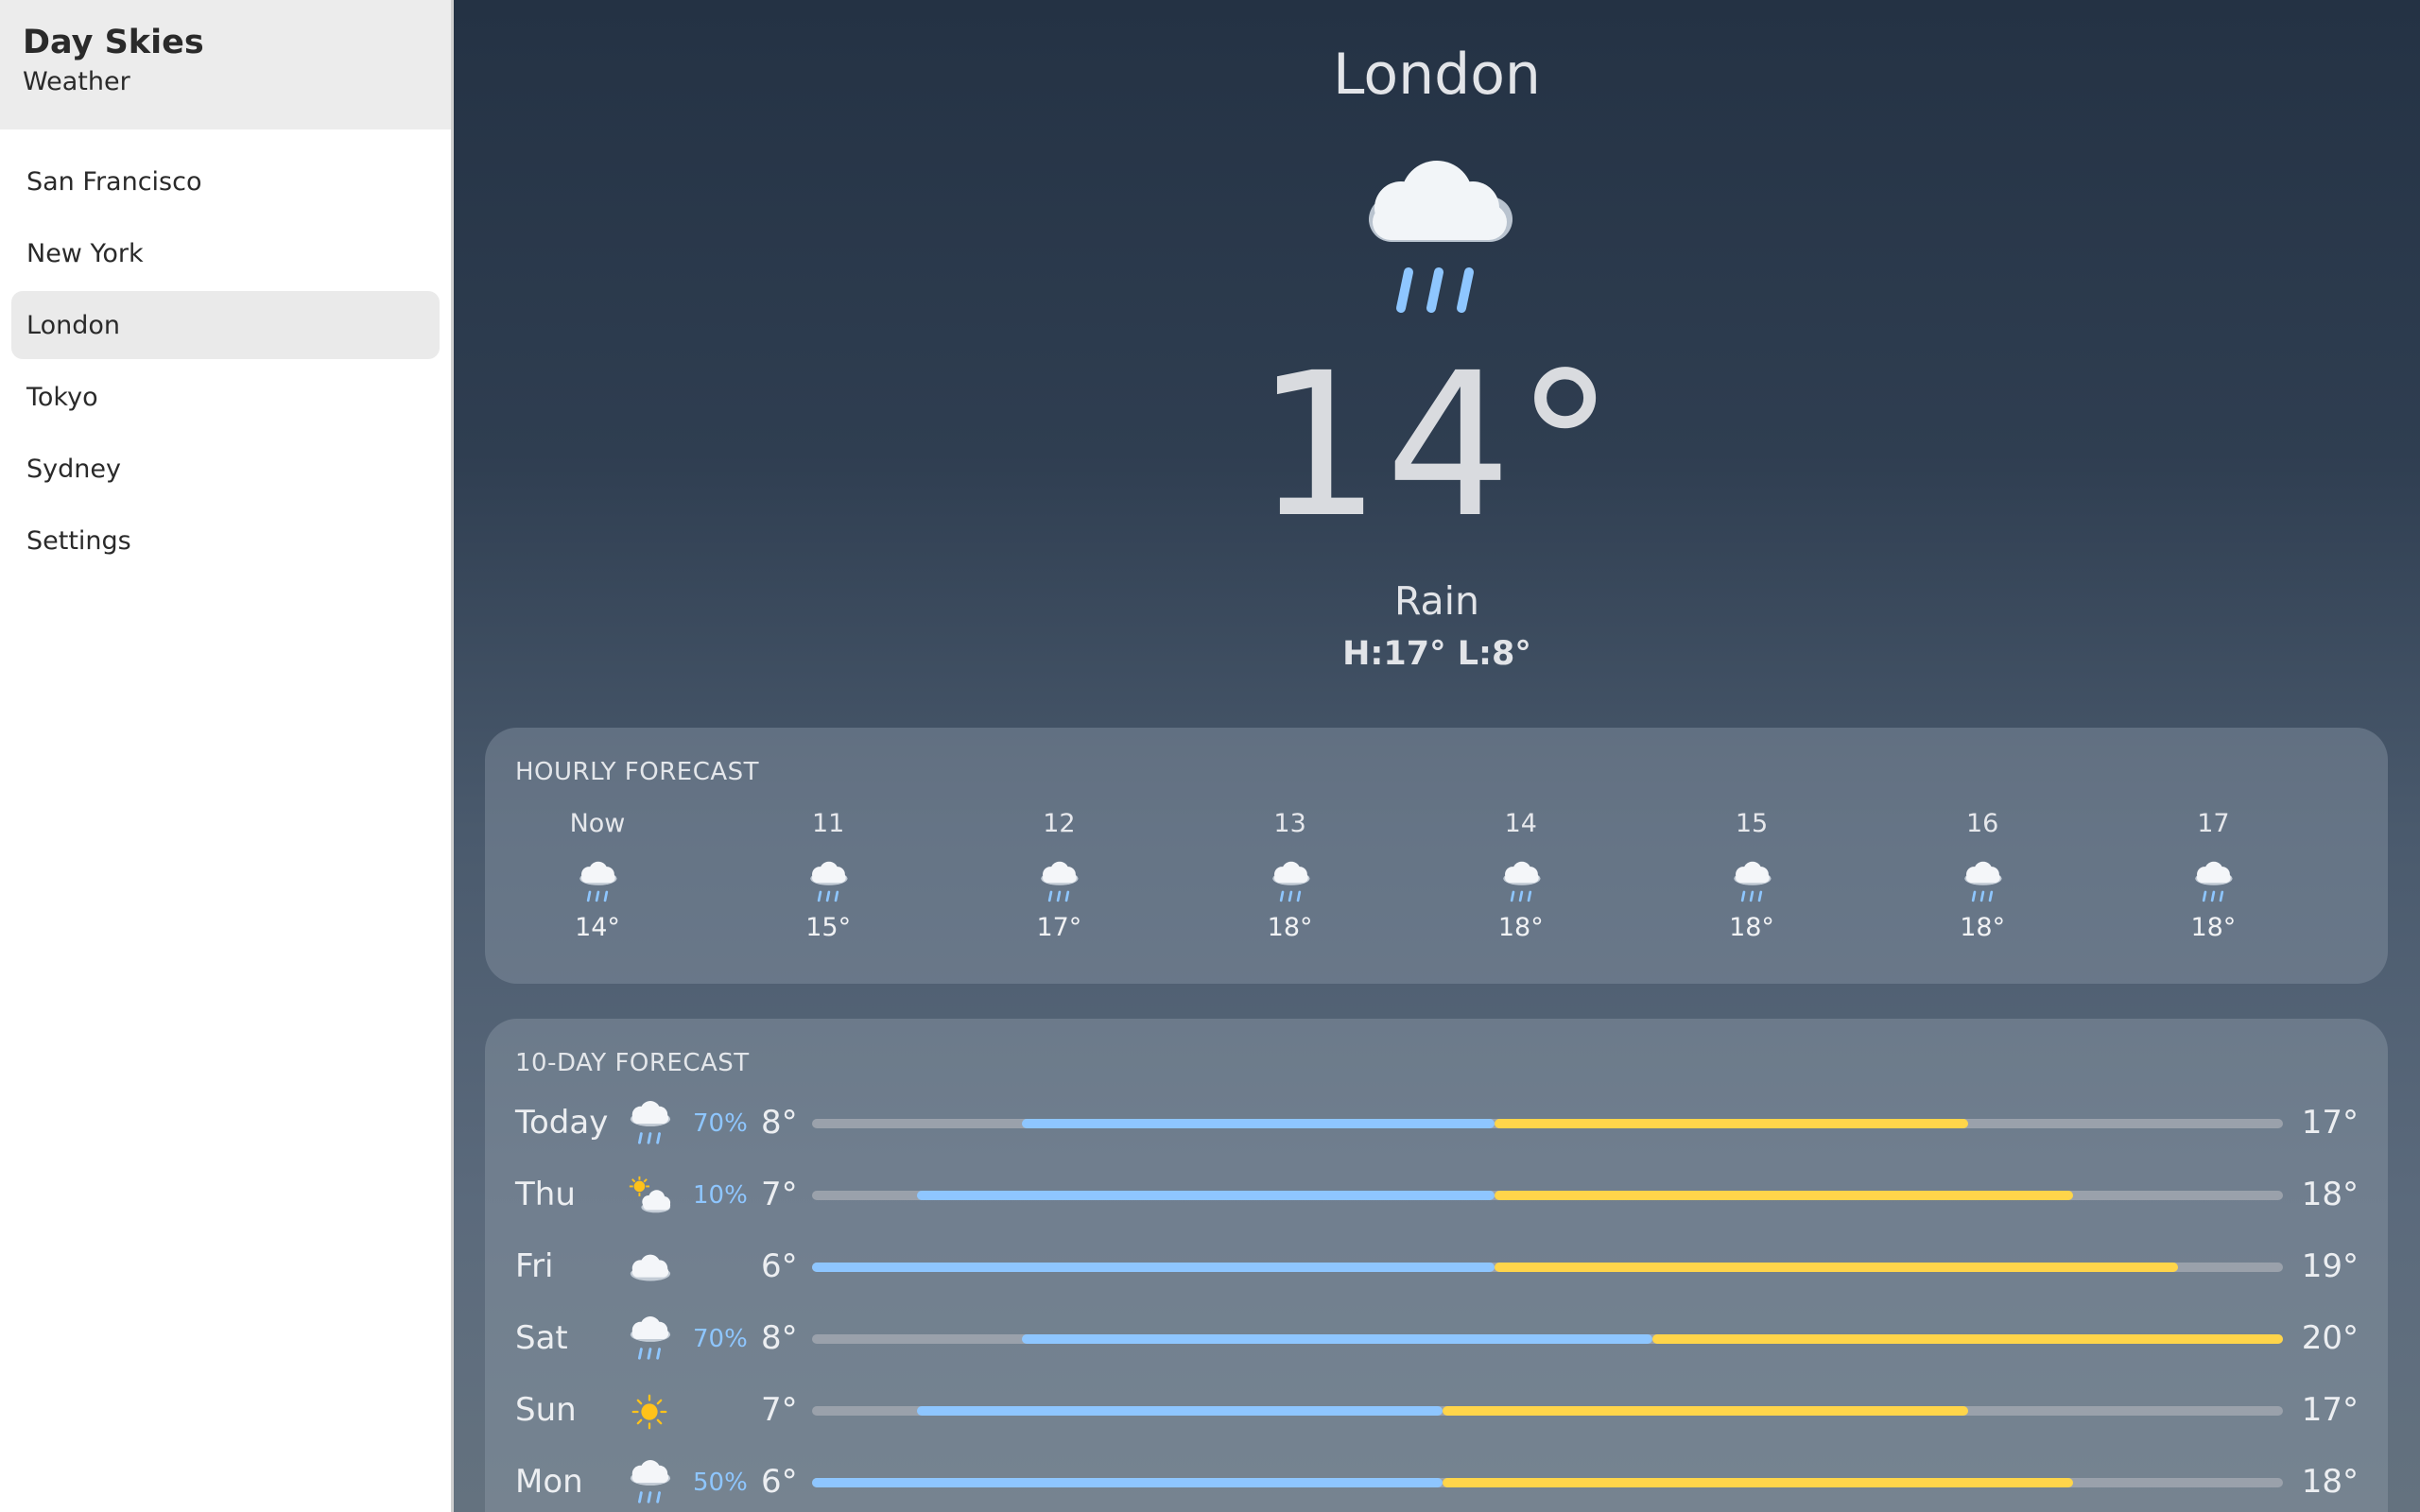 The height and width of the screenshot is (1512, 2420). Describe the element at coordinates (649, 1196) in the screenshot. I see `partly-cloudy-icon` at that location.